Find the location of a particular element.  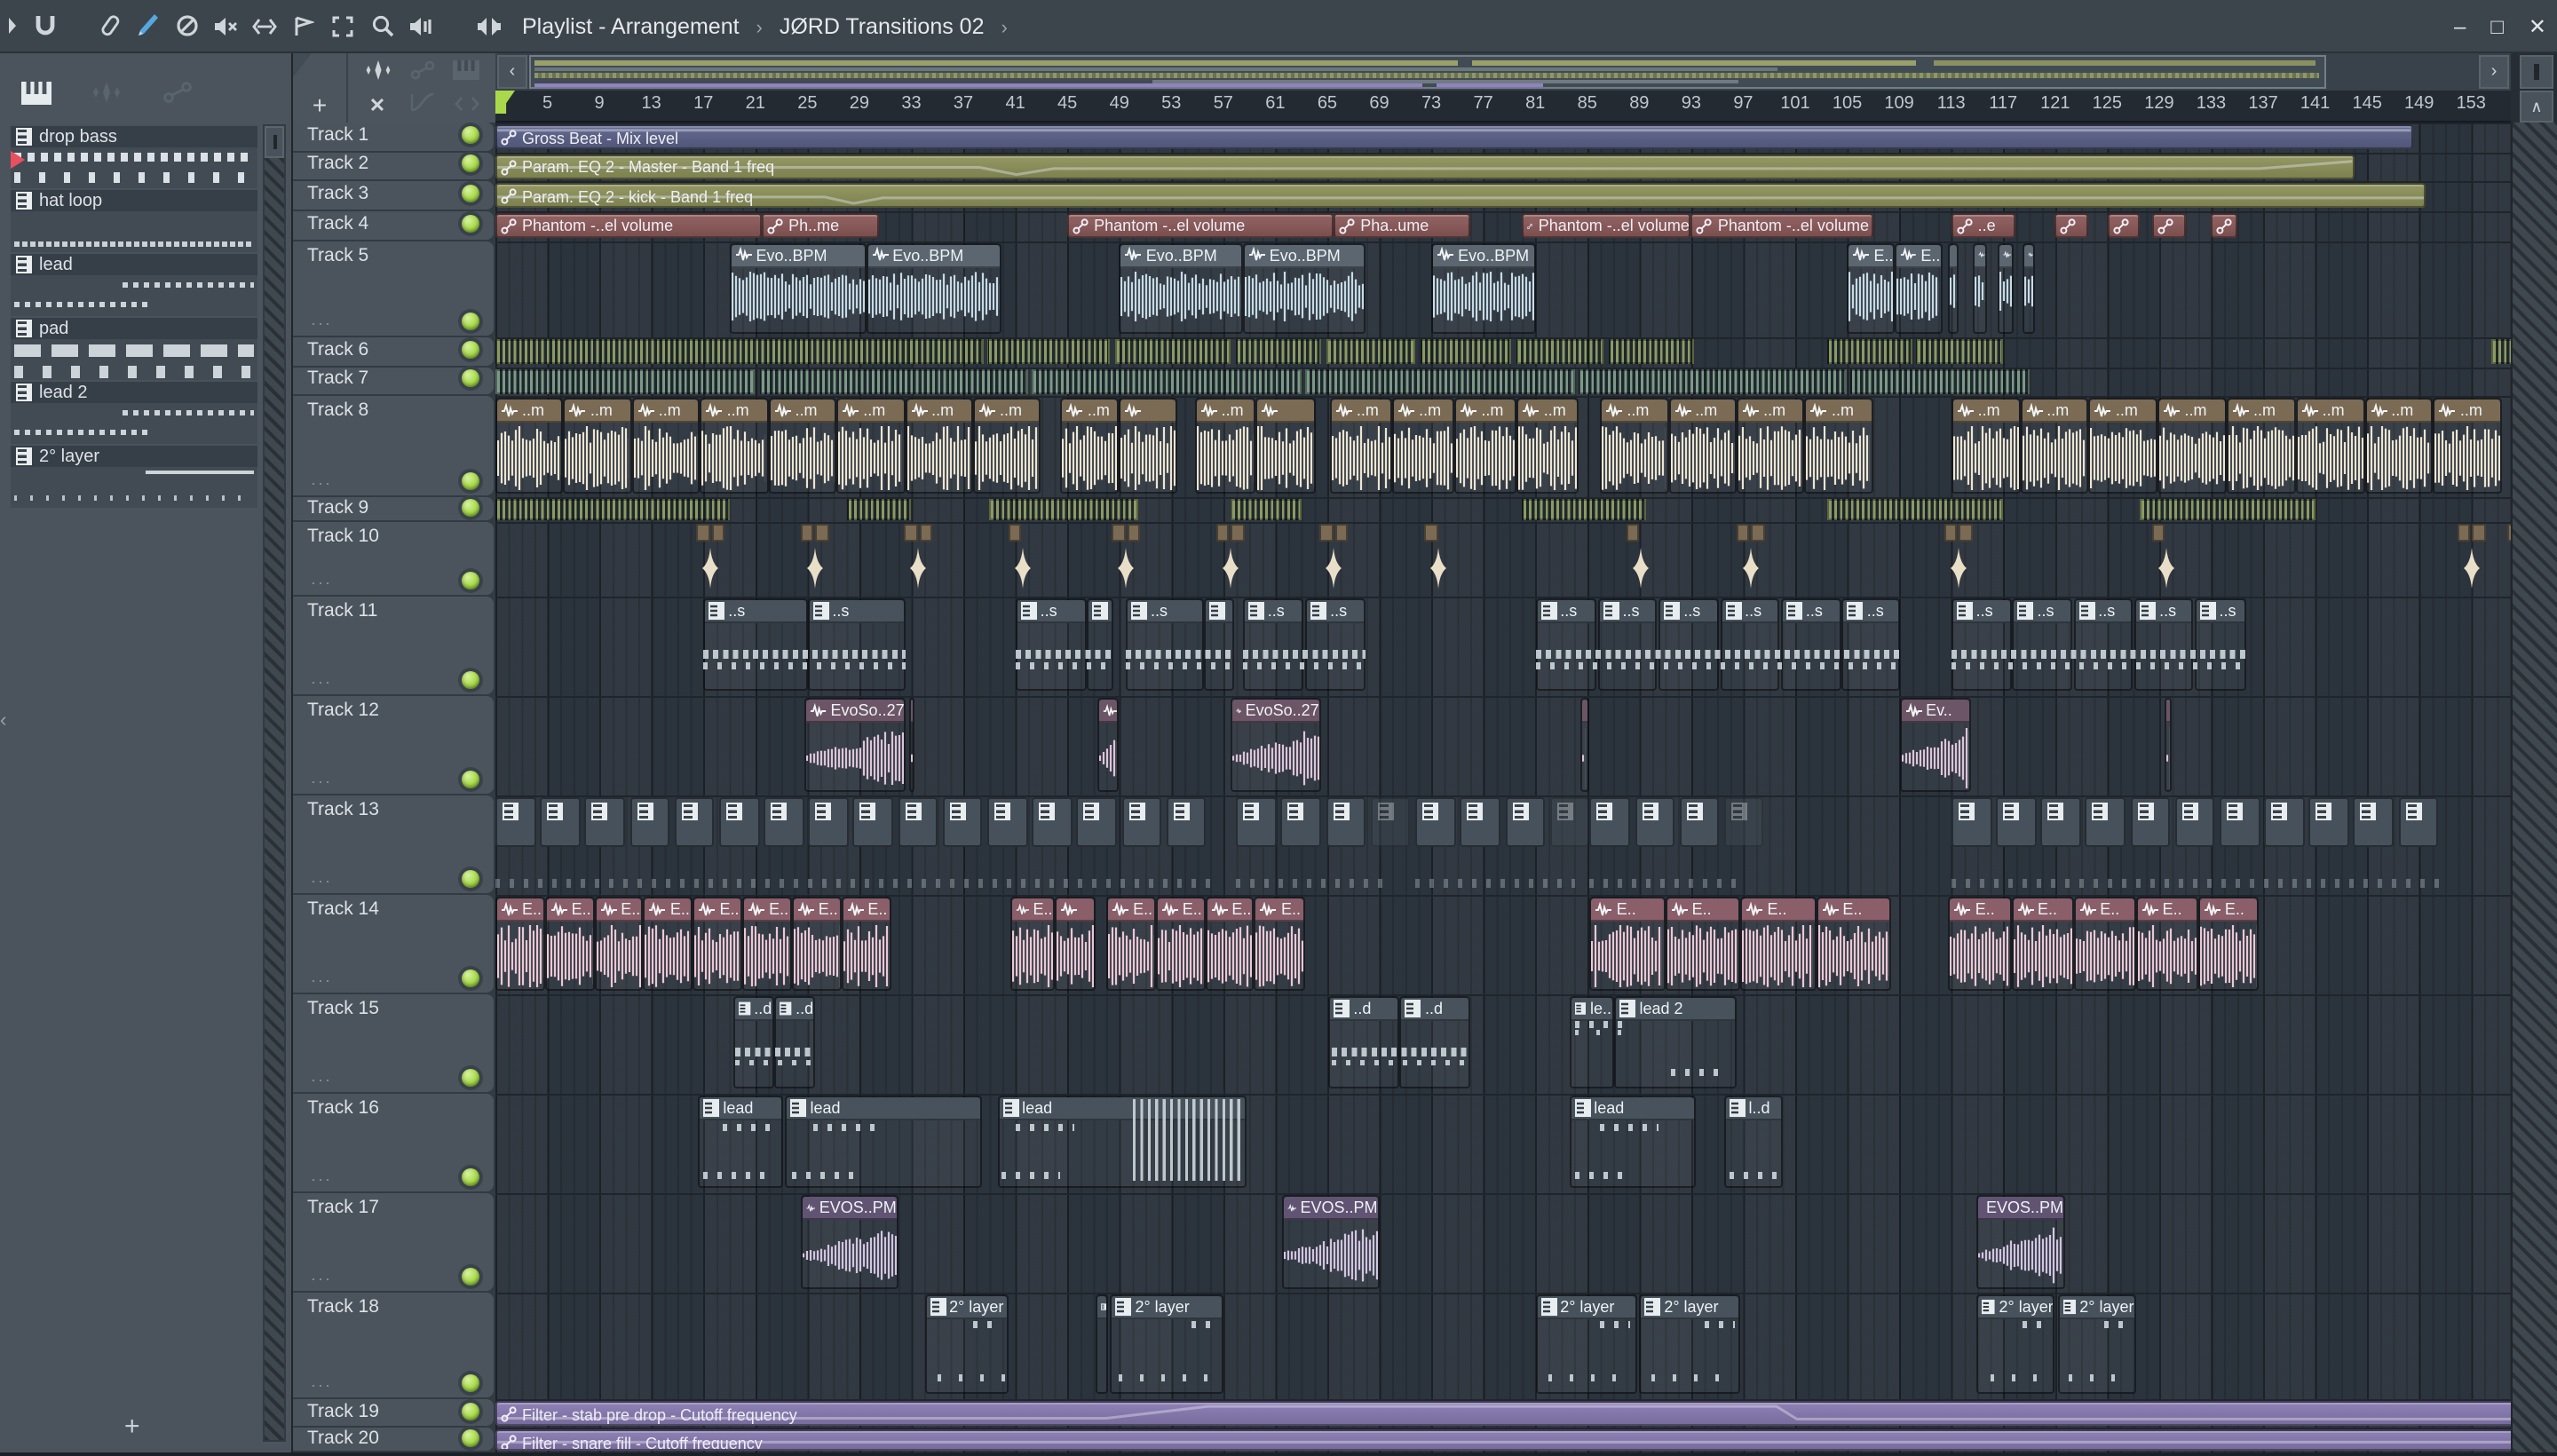

track-name-row: Track 2 is located at coordinates (393, 165).